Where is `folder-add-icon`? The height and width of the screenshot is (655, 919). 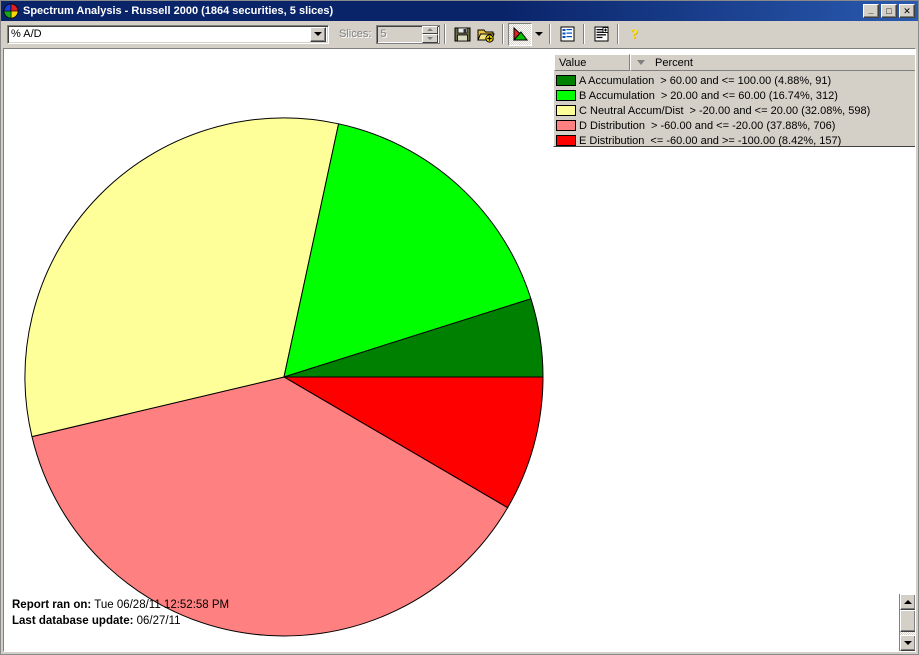 folder-add-icon is located at coordinates (486, 36).